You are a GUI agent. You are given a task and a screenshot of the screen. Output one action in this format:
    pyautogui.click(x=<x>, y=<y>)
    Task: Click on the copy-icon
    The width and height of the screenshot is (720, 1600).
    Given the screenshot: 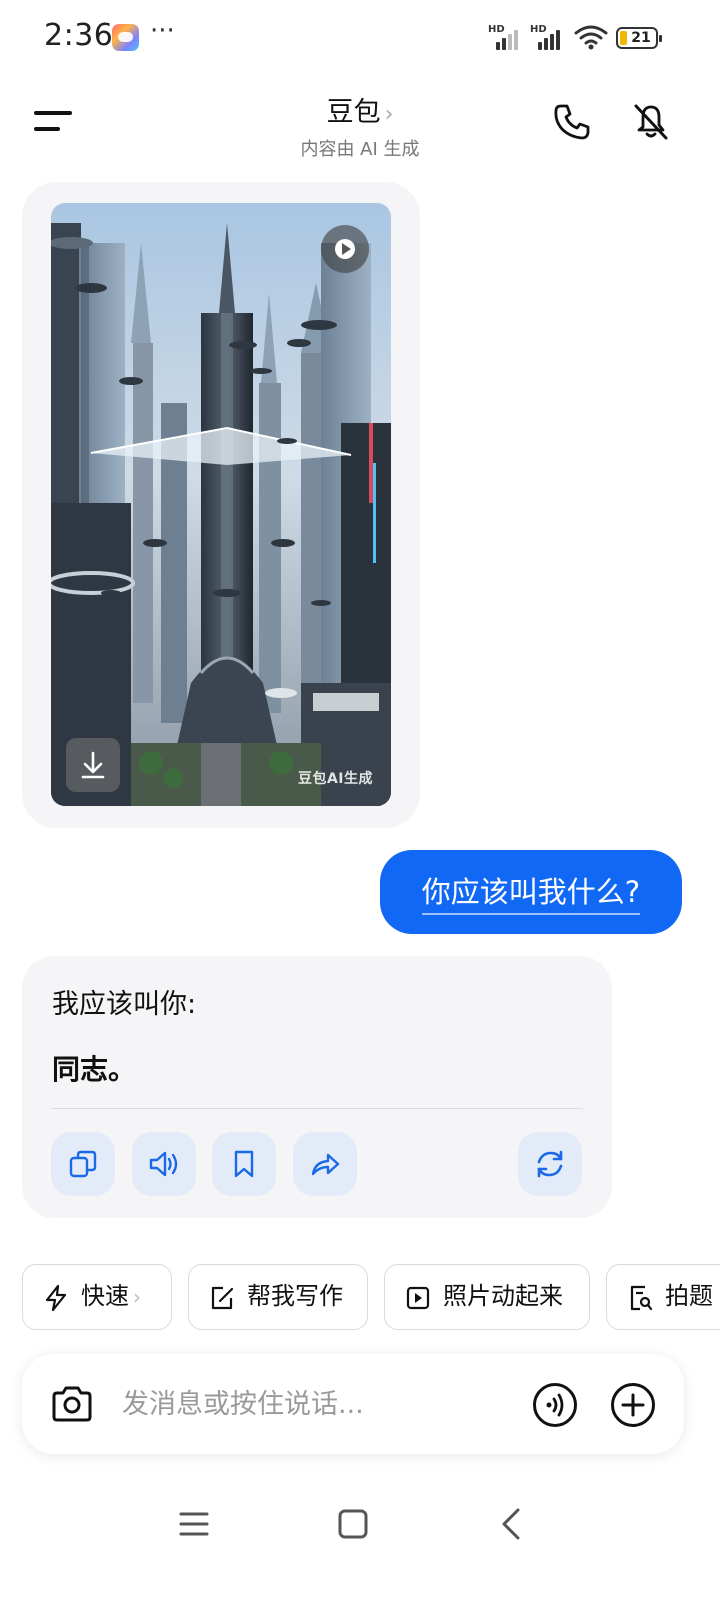 What is the action you would take?
    pyautogui.click(x=83, y=1164)
    